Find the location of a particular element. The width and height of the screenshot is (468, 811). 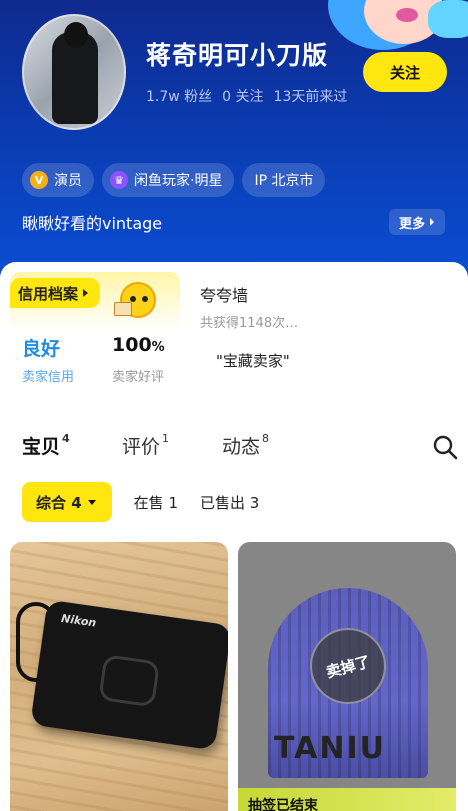

last-seen: 13天前来过 is located at coordinates (310, 97).